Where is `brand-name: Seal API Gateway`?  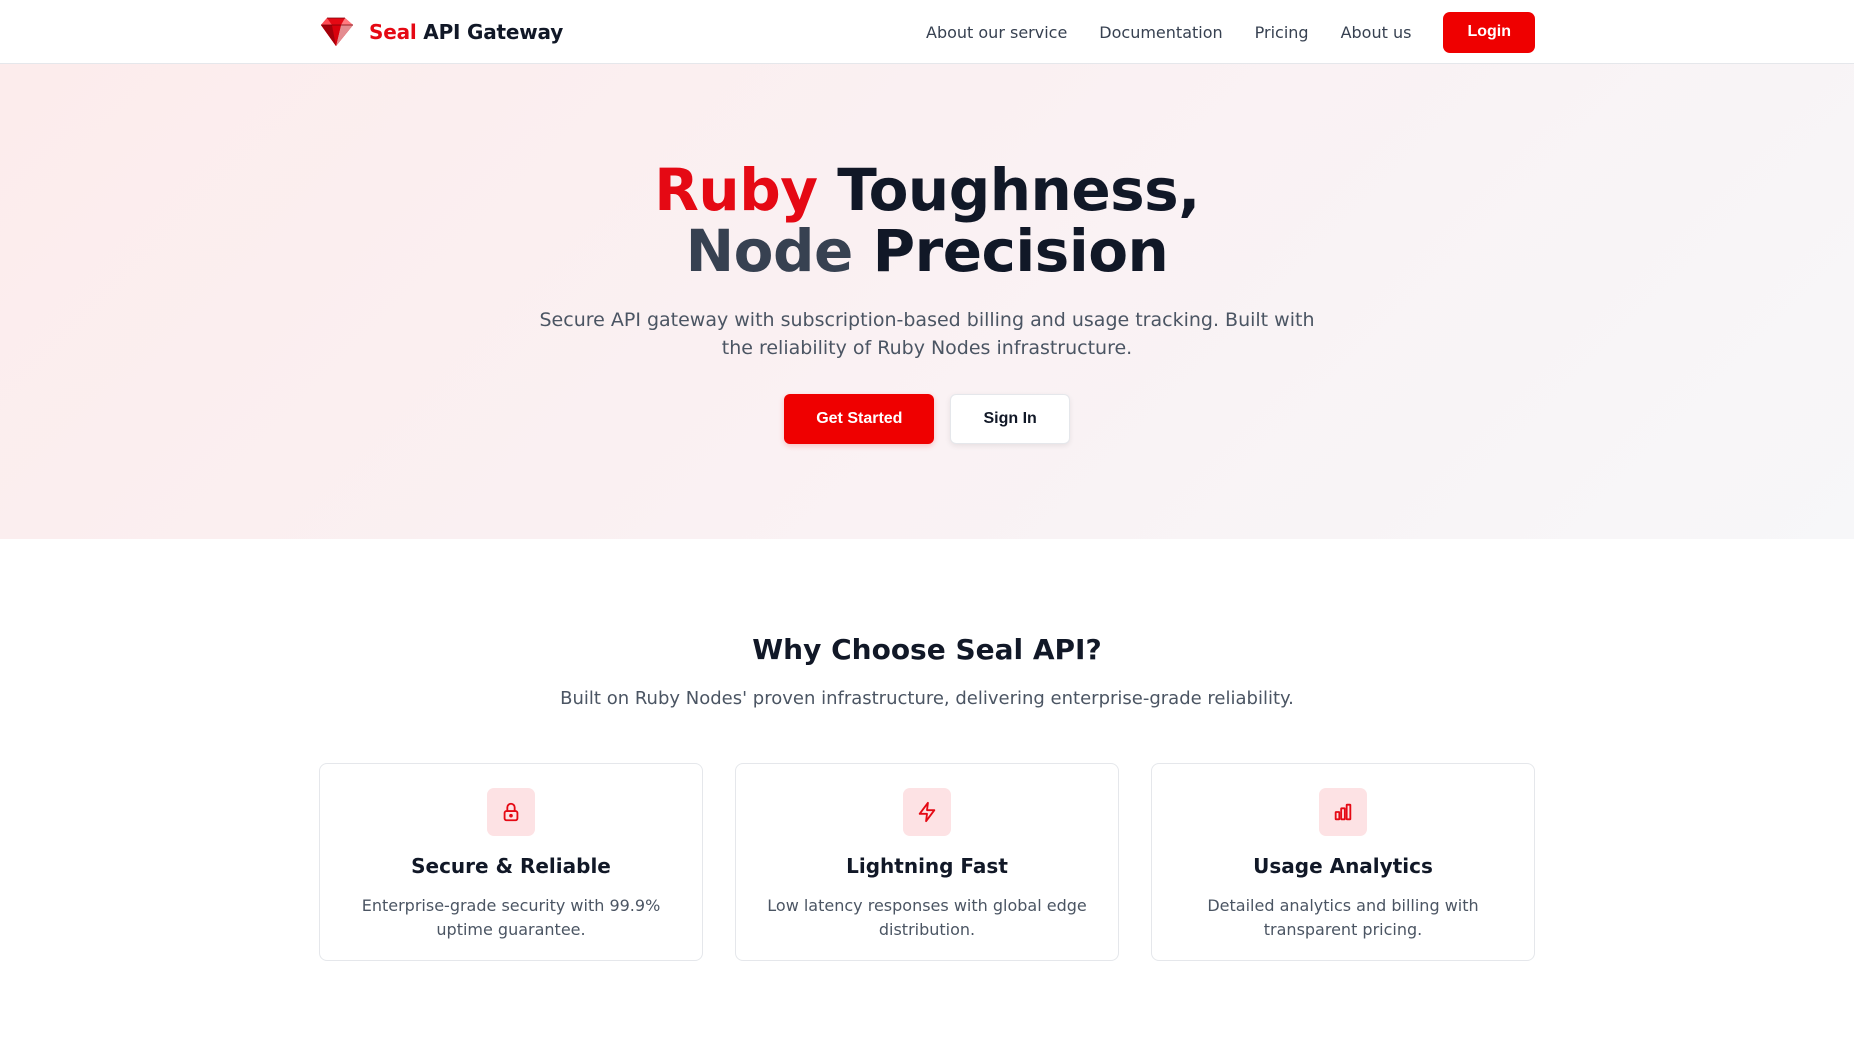 brand-name: Seal API Gateway is located at coordinates (466, 32).